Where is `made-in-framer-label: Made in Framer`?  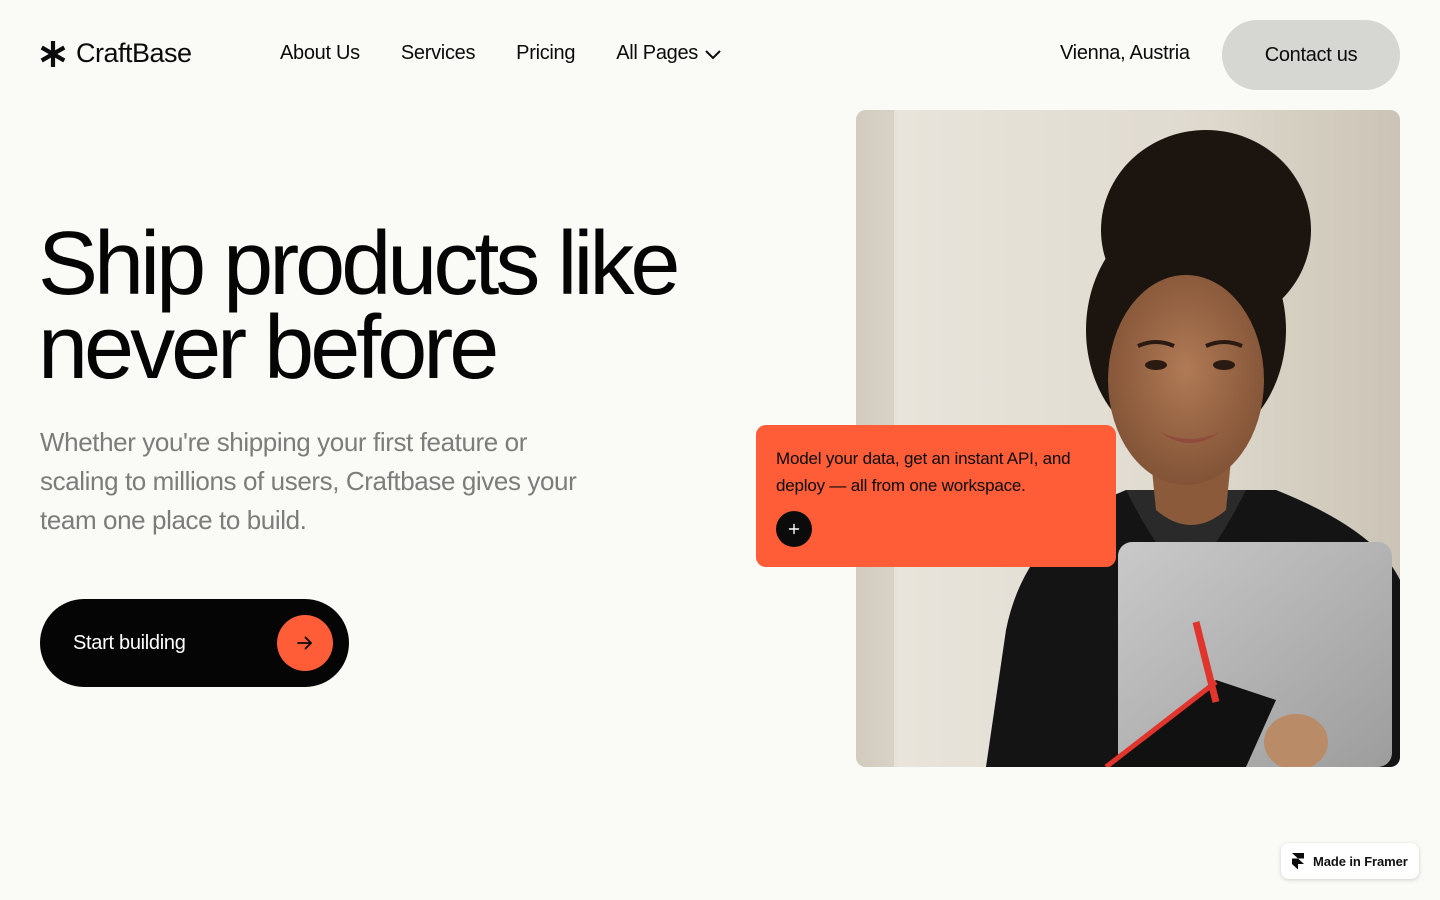 made-in-framer-label: Made in Framer is located at coordinates (1360, 861).